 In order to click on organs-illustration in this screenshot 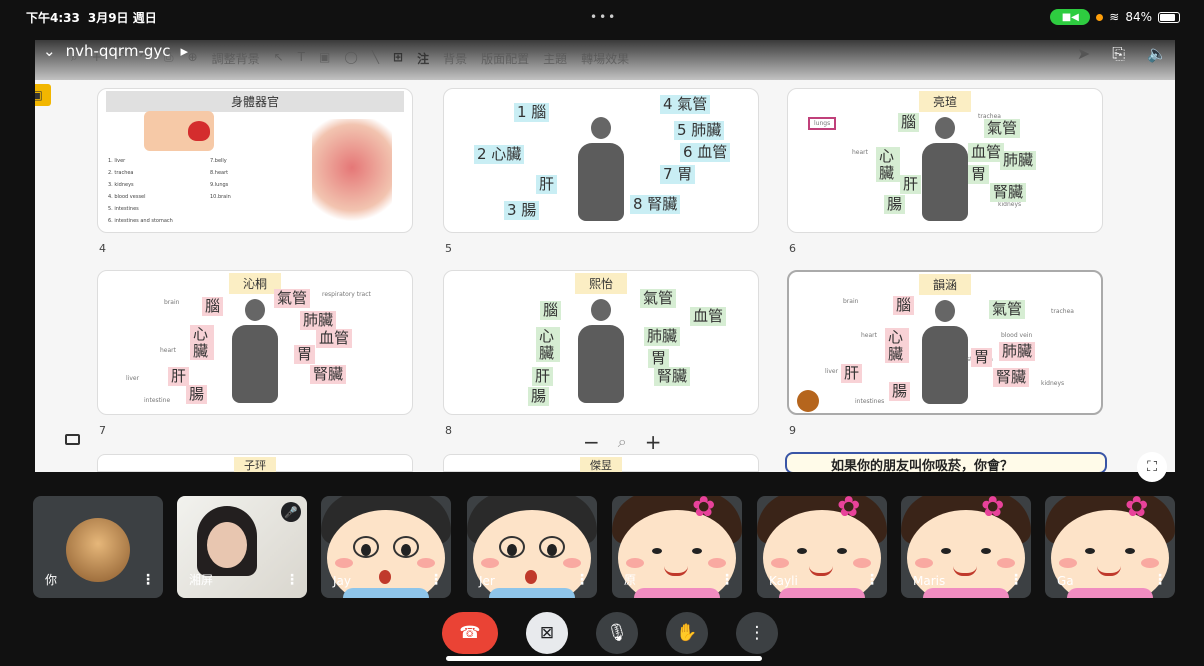, I will do `click(352, 173)`.